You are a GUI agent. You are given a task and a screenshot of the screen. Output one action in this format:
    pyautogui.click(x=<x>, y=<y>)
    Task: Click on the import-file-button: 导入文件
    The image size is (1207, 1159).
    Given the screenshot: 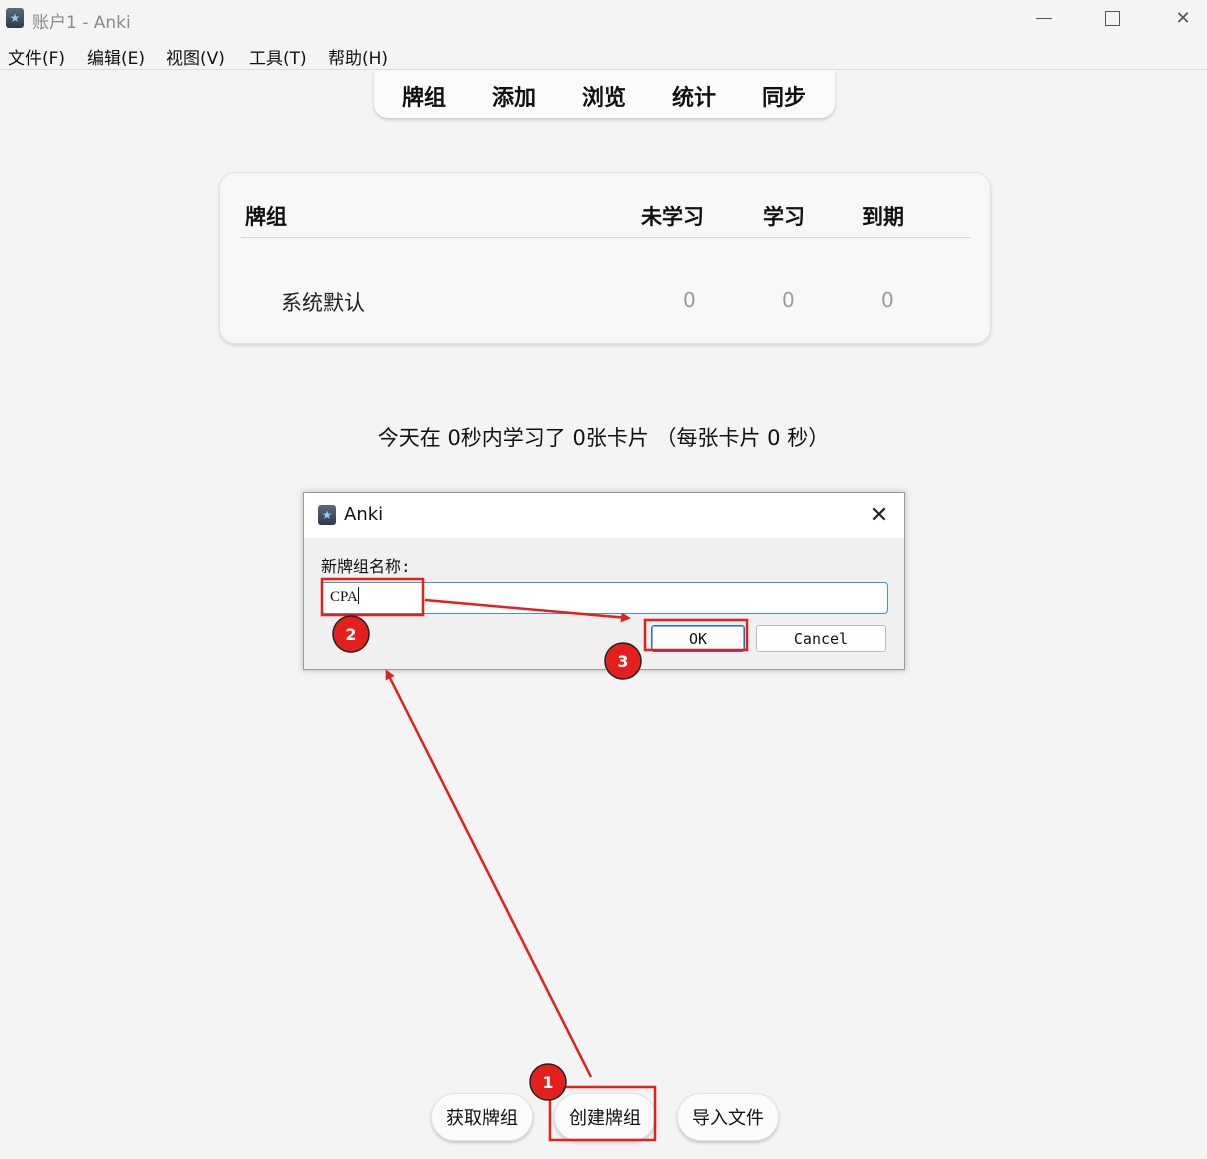 What is the action you would take?
    pyautogui.click(x=728, y=1117)
    